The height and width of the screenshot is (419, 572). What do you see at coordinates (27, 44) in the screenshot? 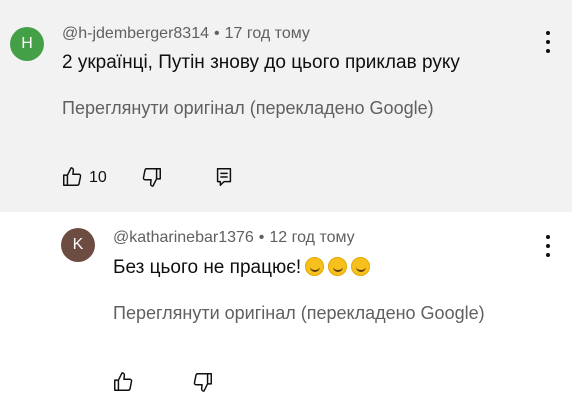
I see `avatar: H` at bounding box center [27, 44].